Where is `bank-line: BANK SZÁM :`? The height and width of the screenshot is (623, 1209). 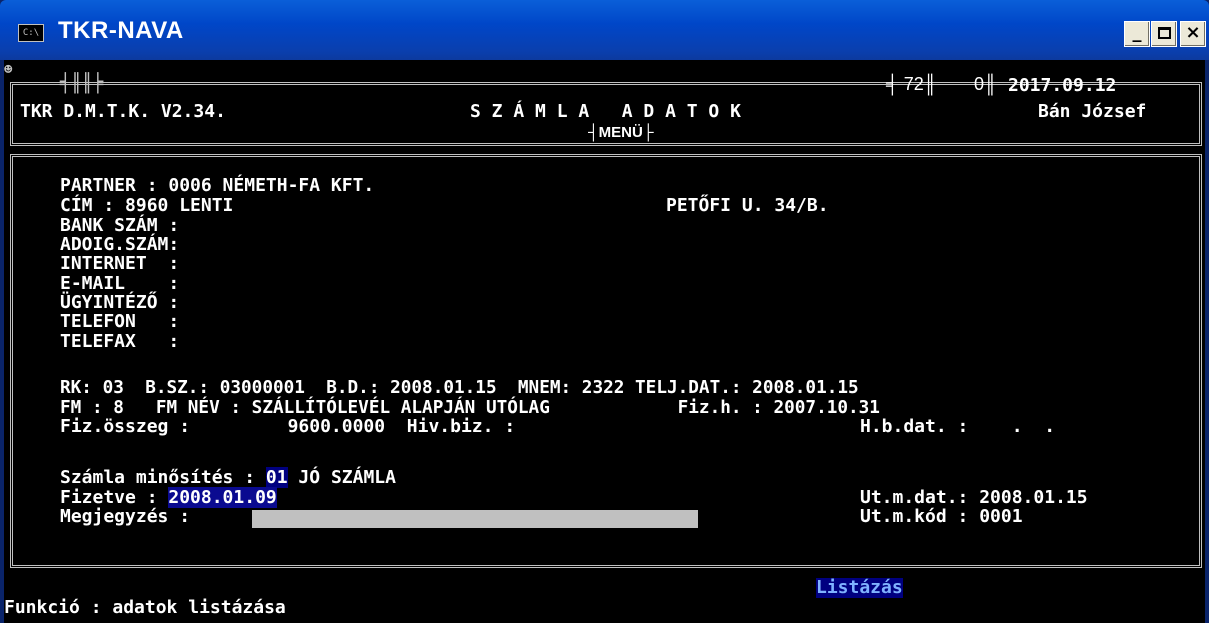 bank-line: BANK SZÁM : is located at coordinates (120, 225).